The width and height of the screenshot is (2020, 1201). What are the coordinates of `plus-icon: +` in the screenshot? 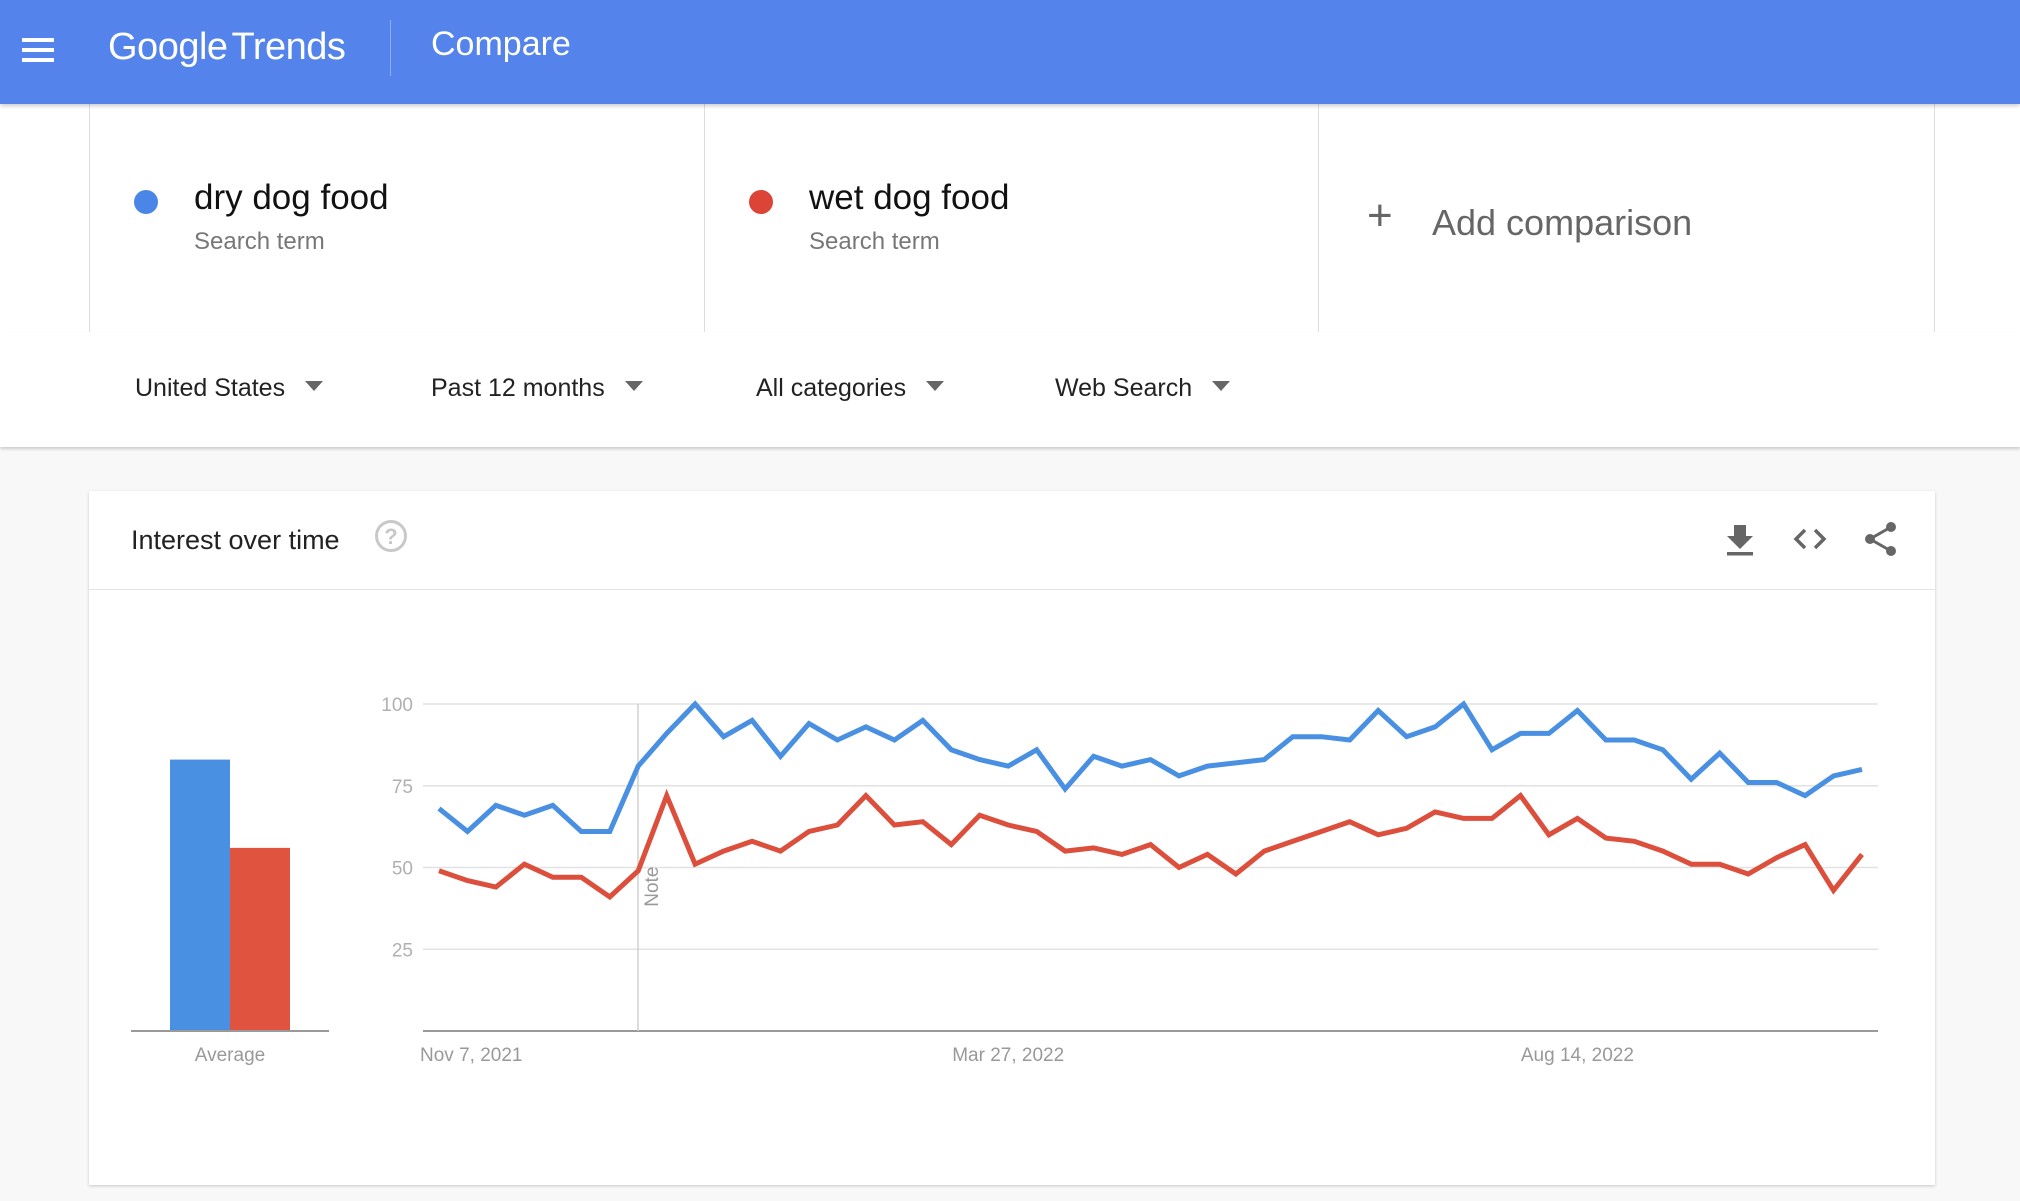 It's located at (1380, 215).